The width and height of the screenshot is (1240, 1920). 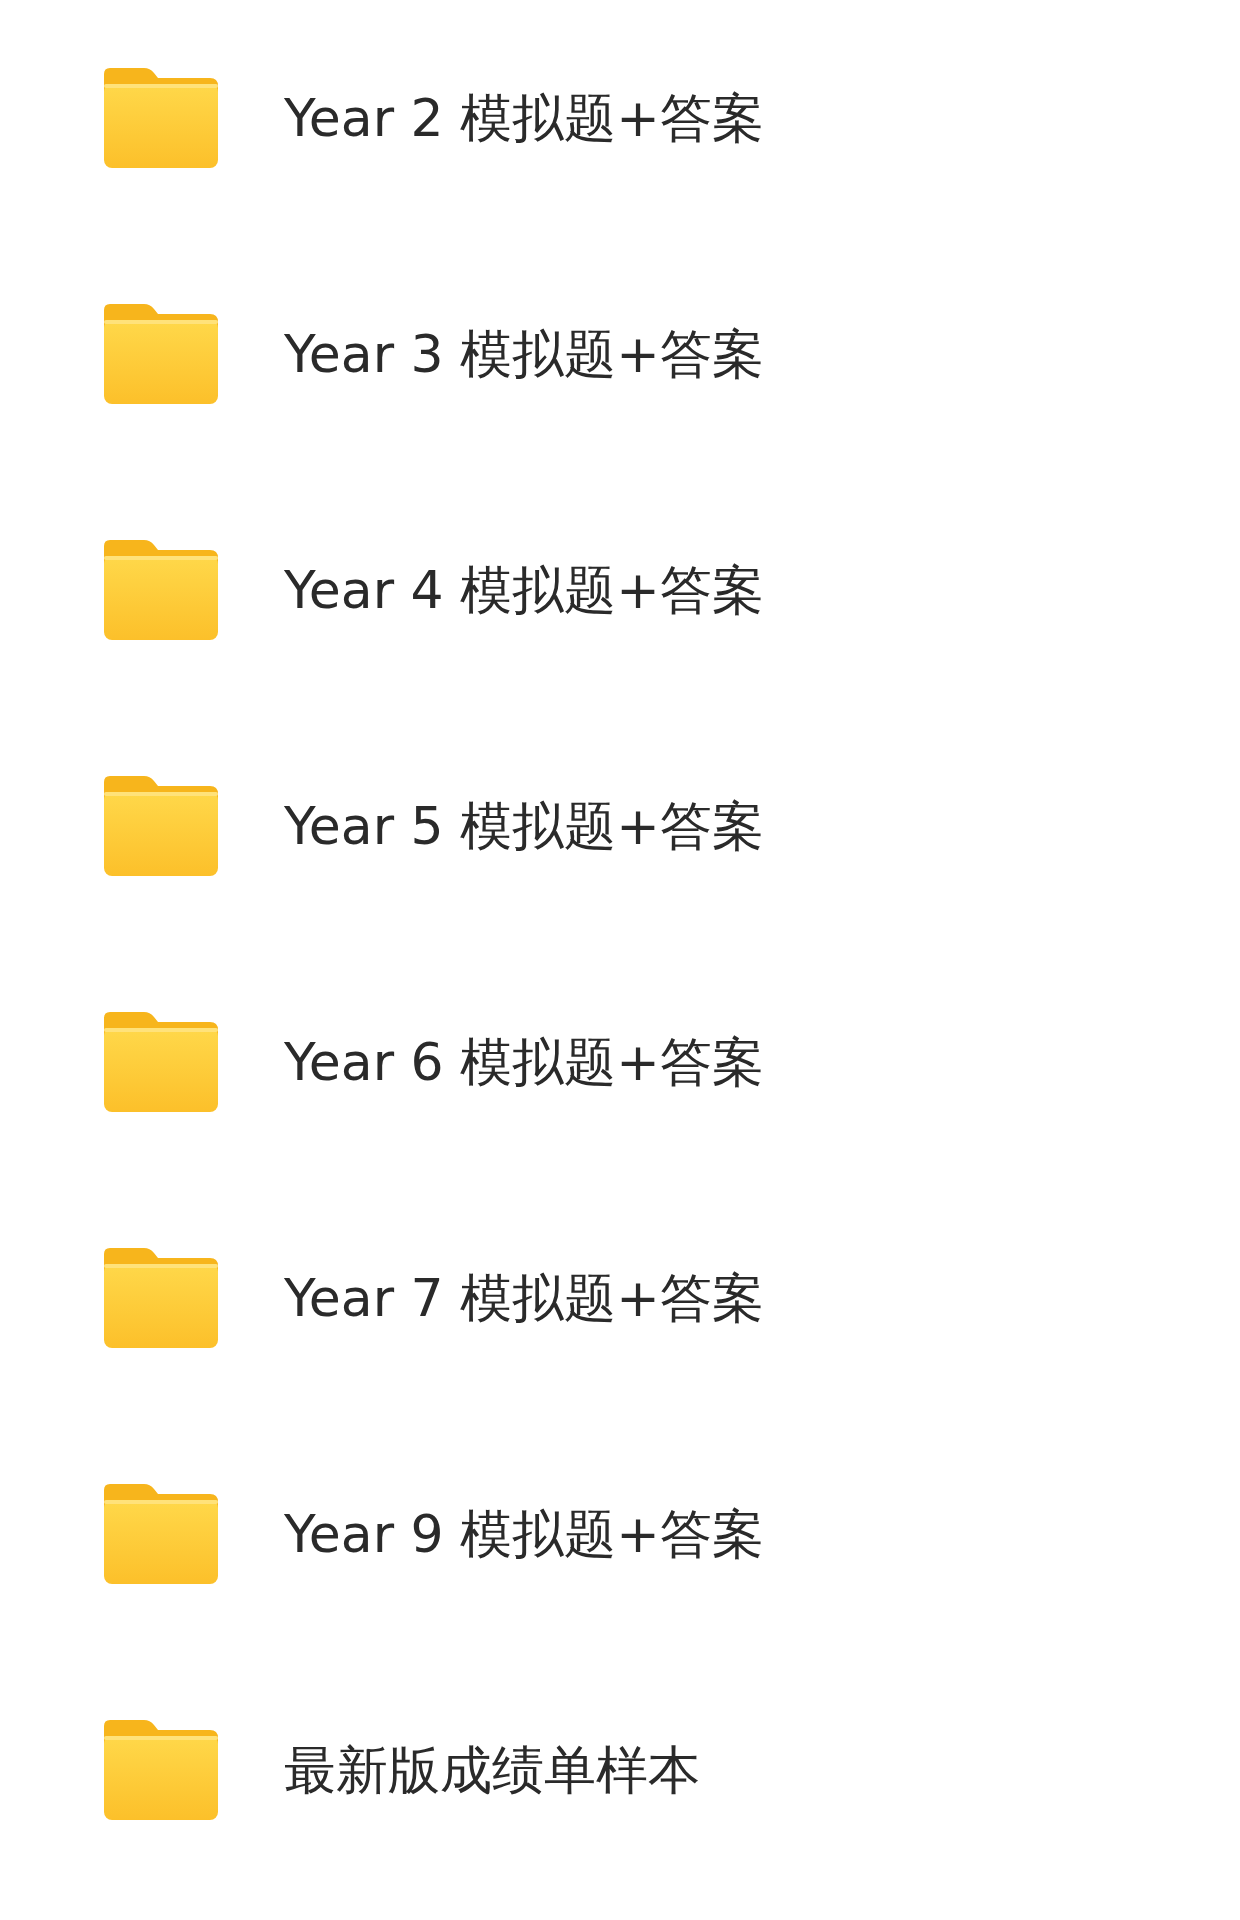 What do you see at coordinates (524, 354) in the screenshot?
I see `folder-name: Year 3 模拟题+答案` at bounding box center [524, 354].